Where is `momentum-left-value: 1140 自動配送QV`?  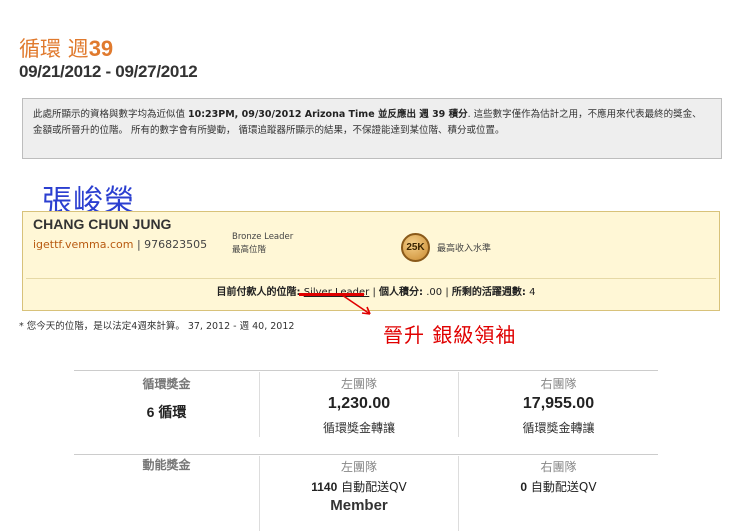
momentum-left-value: 1140 自動配送QV is located at coordinates (359, 486).